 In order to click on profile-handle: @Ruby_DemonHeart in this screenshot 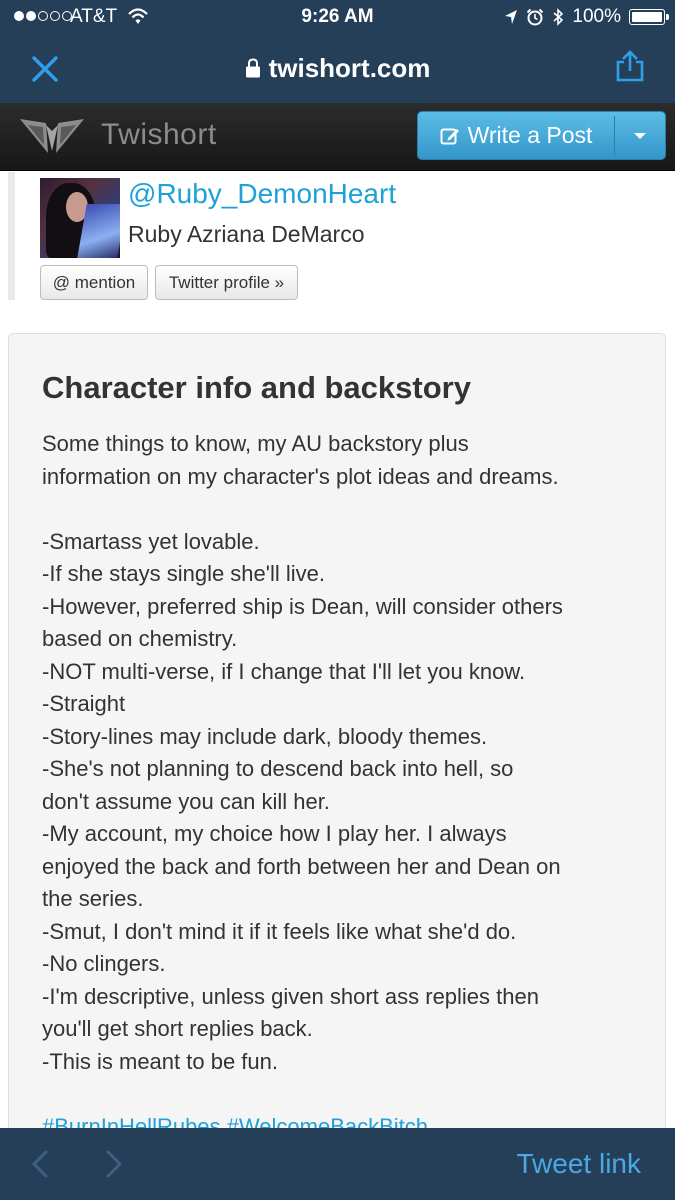, I will do `click(262, 194)`.